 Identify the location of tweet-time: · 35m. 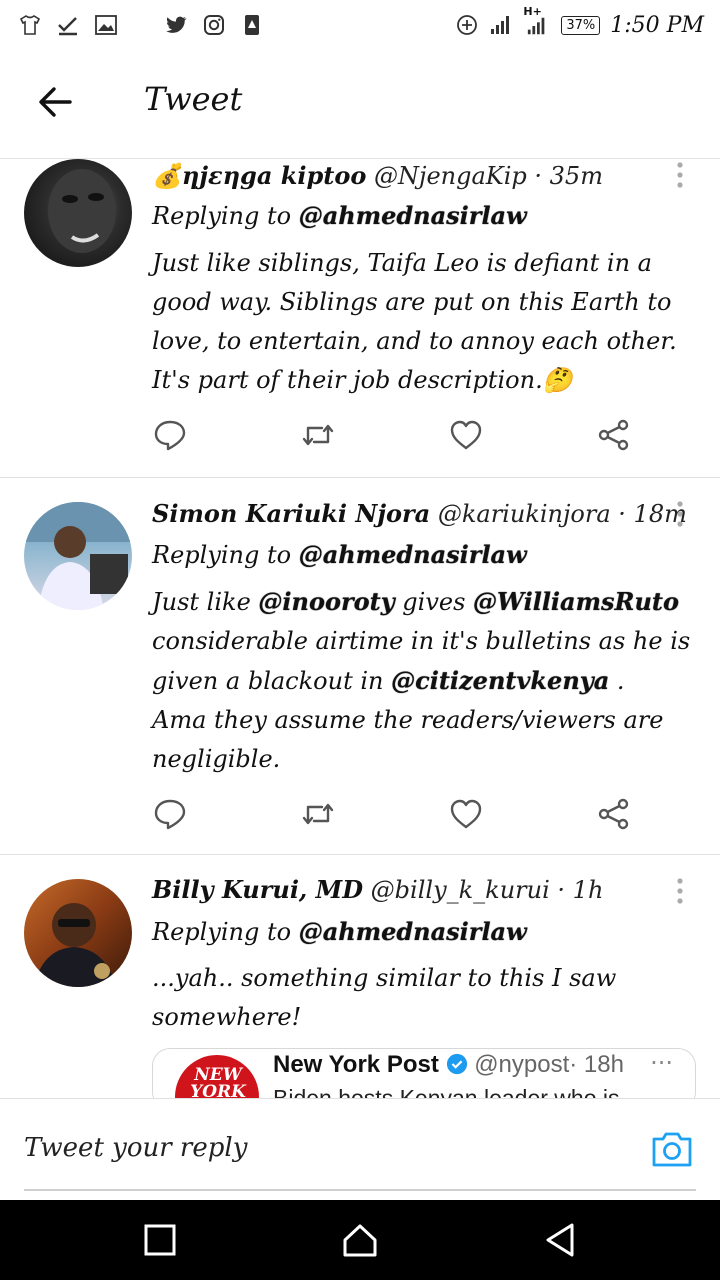
(568, 176).